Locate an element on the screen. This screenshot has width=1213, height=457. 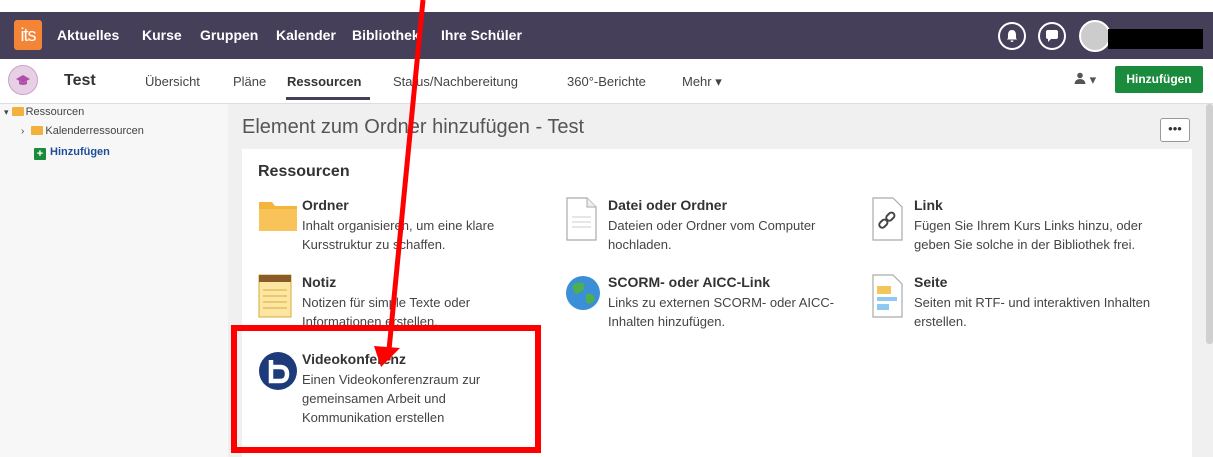
annotation-arrow is located at coordinates (400, 183).